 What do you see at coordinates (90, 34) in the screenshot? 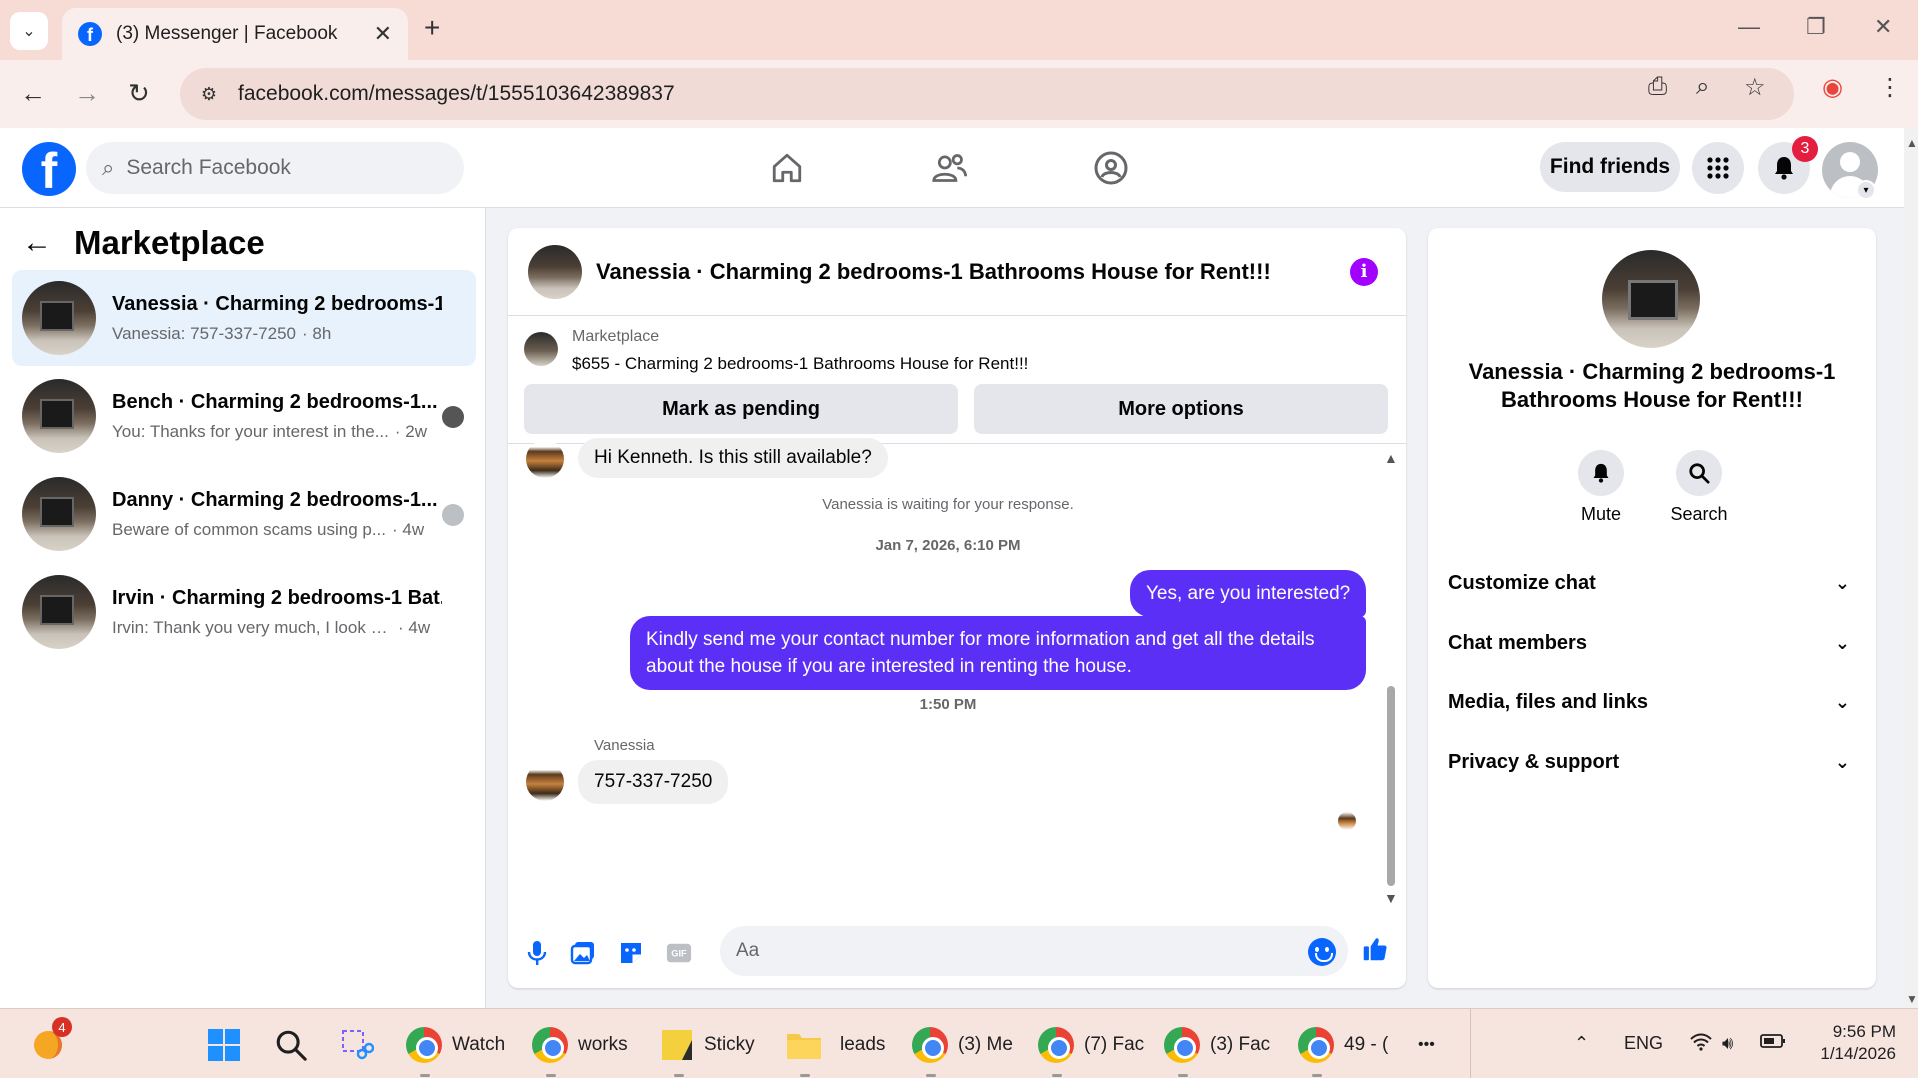
I see `facebook-favicon-icon: f` at bounding box center [90, 34].